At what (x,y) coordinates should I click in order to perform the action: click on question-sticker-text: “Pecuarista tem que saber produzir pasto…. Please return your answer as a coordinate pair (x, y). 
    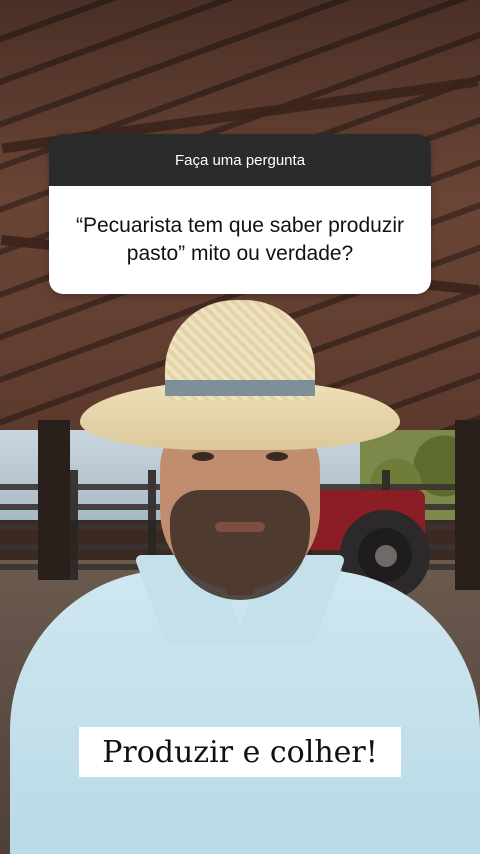
    Looking at the image, I should click on (240, 240).